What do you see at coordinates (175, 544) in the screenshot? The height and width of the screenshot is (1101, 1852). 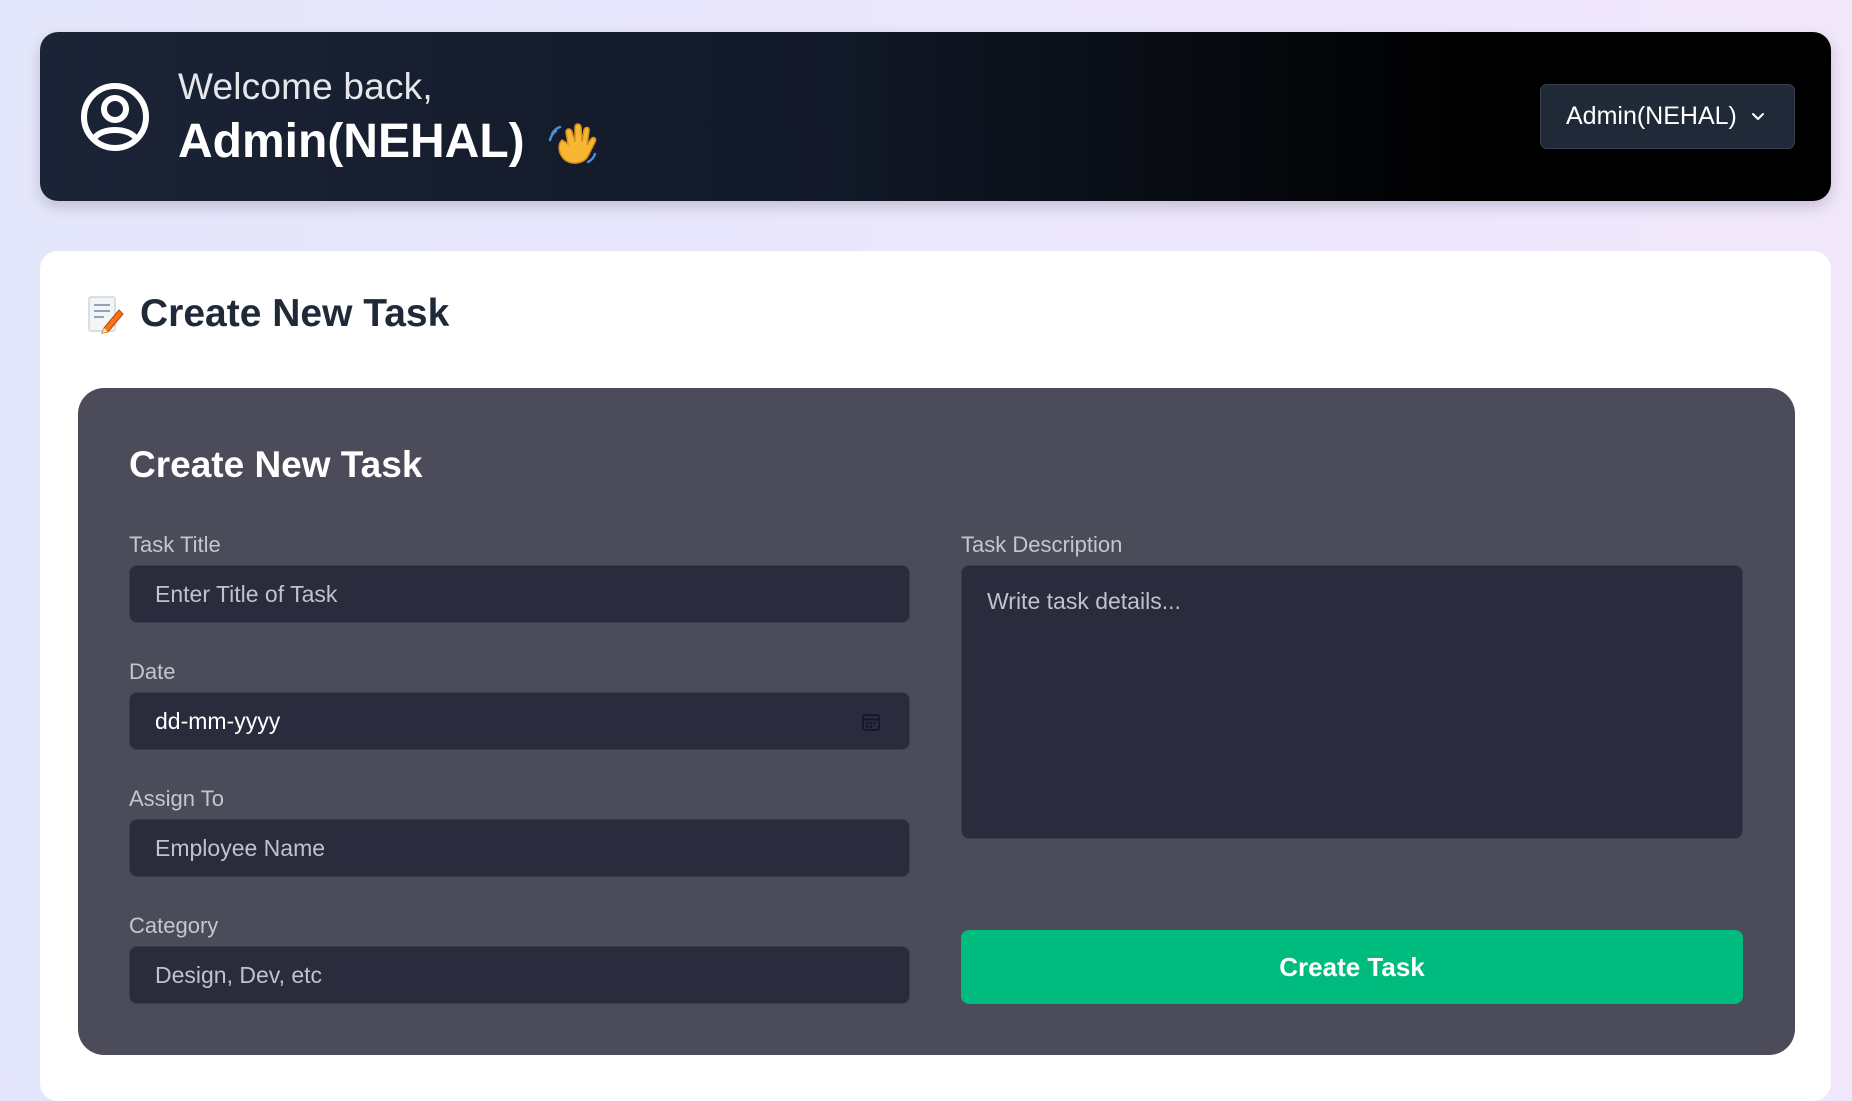 I see `task-title-label: Task Title` at bounding box center [175, 544].